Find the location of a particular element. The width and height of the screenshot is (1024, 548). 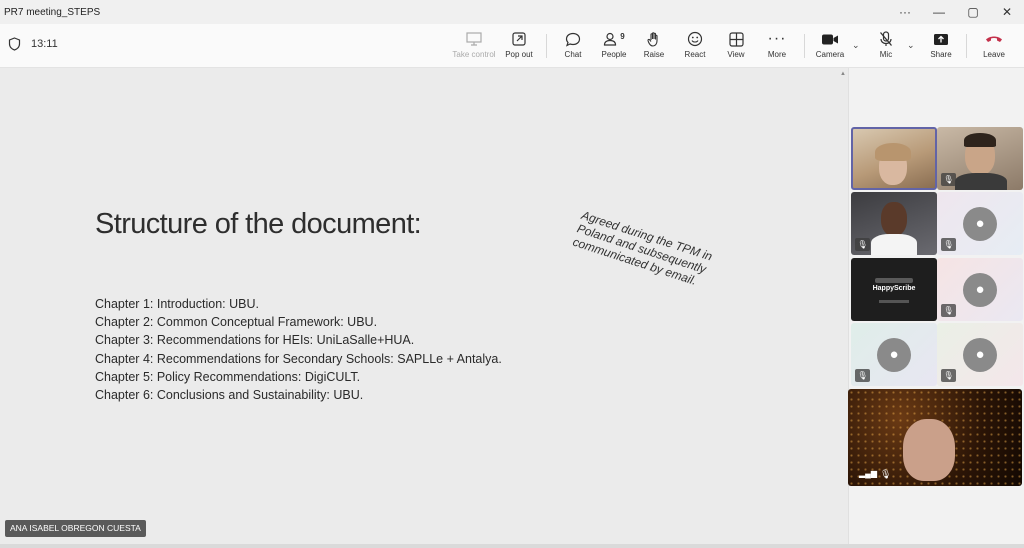

participant-video-large: ▂▄▆ 🎙︎ is located at coordinates (935, 437).